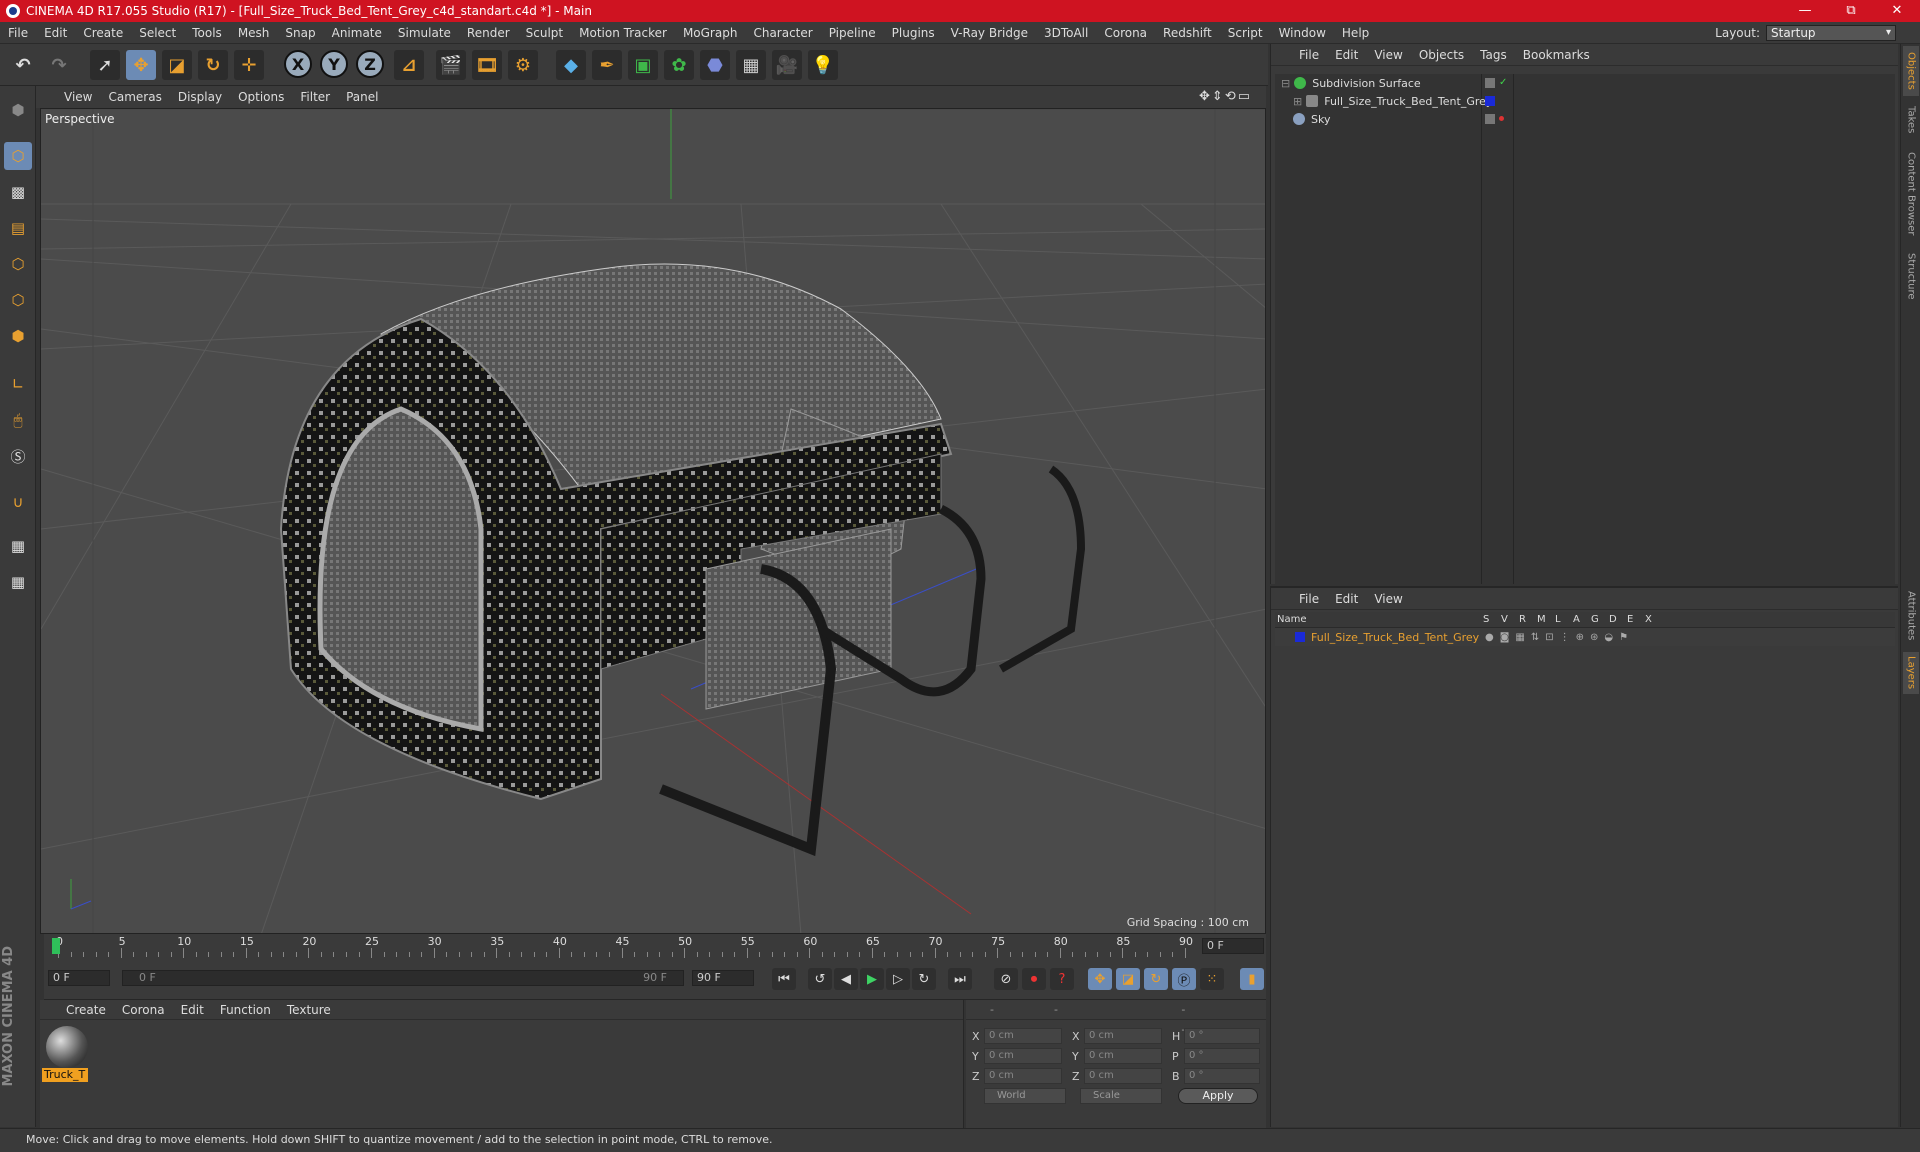 Image resolution: width=1920 pixels, height=1152 pixels. I want to click on key-scale-icon: ◪, so click(1128, 979).